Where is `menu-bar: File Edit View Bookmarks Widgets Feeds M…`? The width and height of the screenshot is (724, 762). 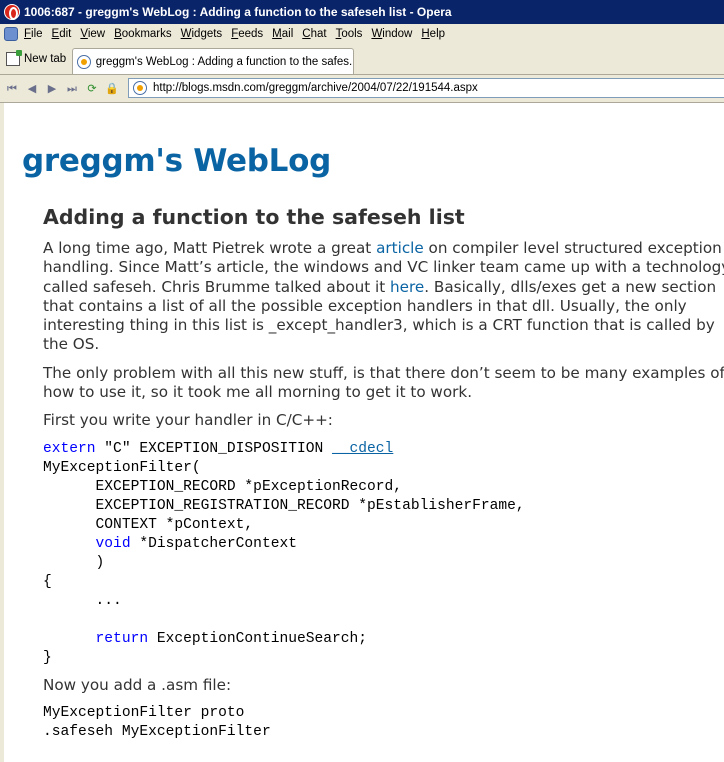
menu-bar: File Edit View Bookmarks Widgets Feeds M… is located at coordinates (362, 34).